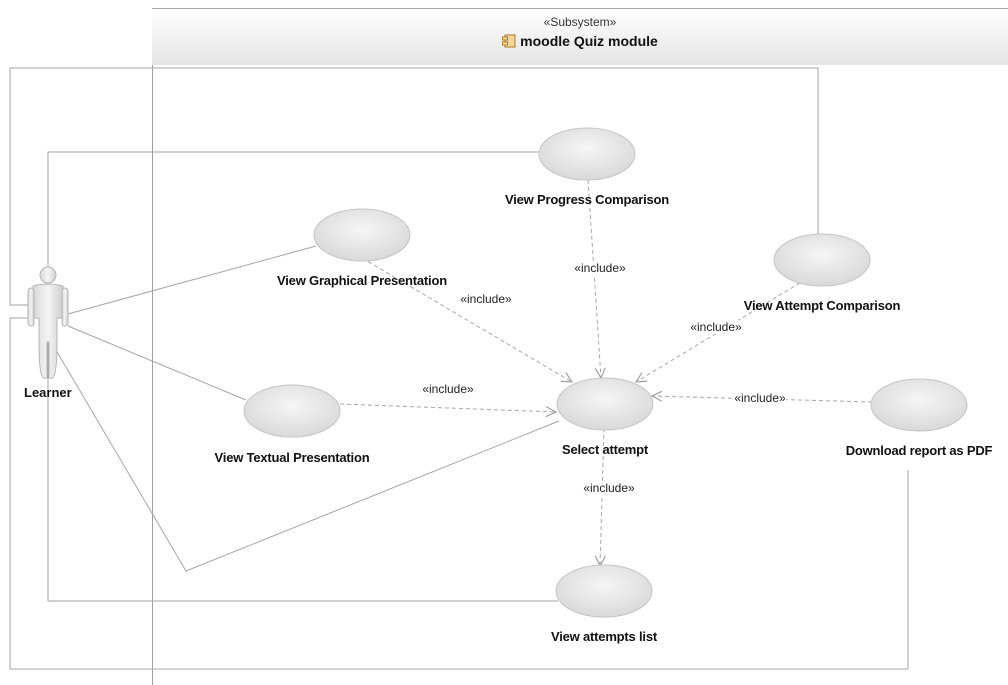 This screenshot has height=685, width=1008. What do you see at coordinates (362, 235) in the screenshot?
I see `ellipse-view-graphical-presentation` at bounding box center [362, 235].